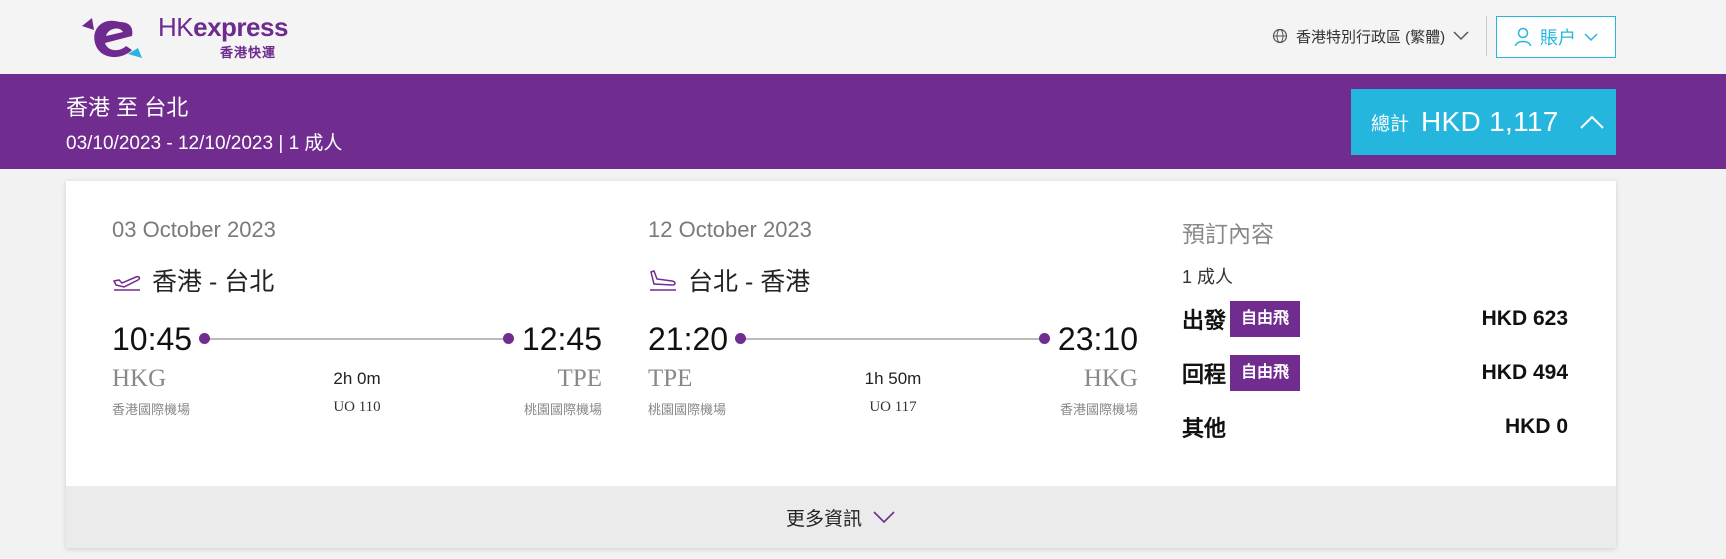  What do you see at coordinates (663, 280) in the screenshot?
I see `plane-landing-icon` at bounding box center [663, 280].